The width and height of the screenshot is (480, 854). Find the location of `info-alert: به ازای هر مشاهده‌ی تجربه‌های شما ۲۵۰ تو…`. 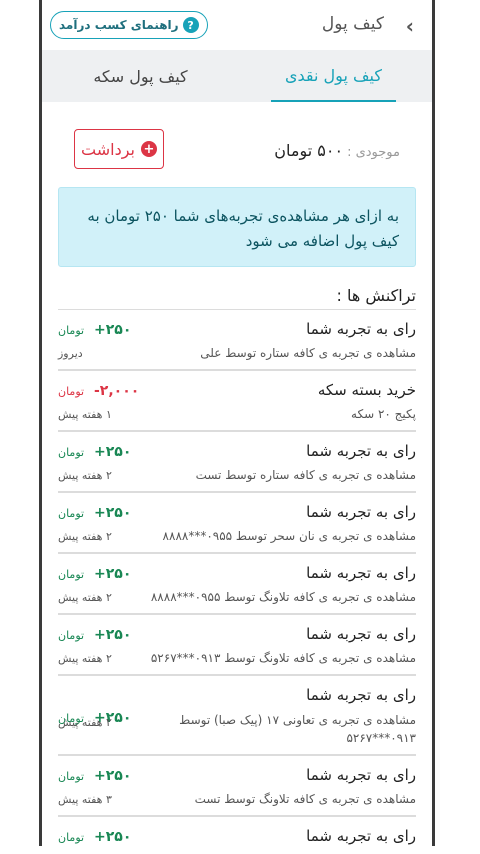

info-alert: به ازای هر مشاهده‌ی تجربه‌های شما ۲۵۰ تو… is located at coordinates (237, 227).